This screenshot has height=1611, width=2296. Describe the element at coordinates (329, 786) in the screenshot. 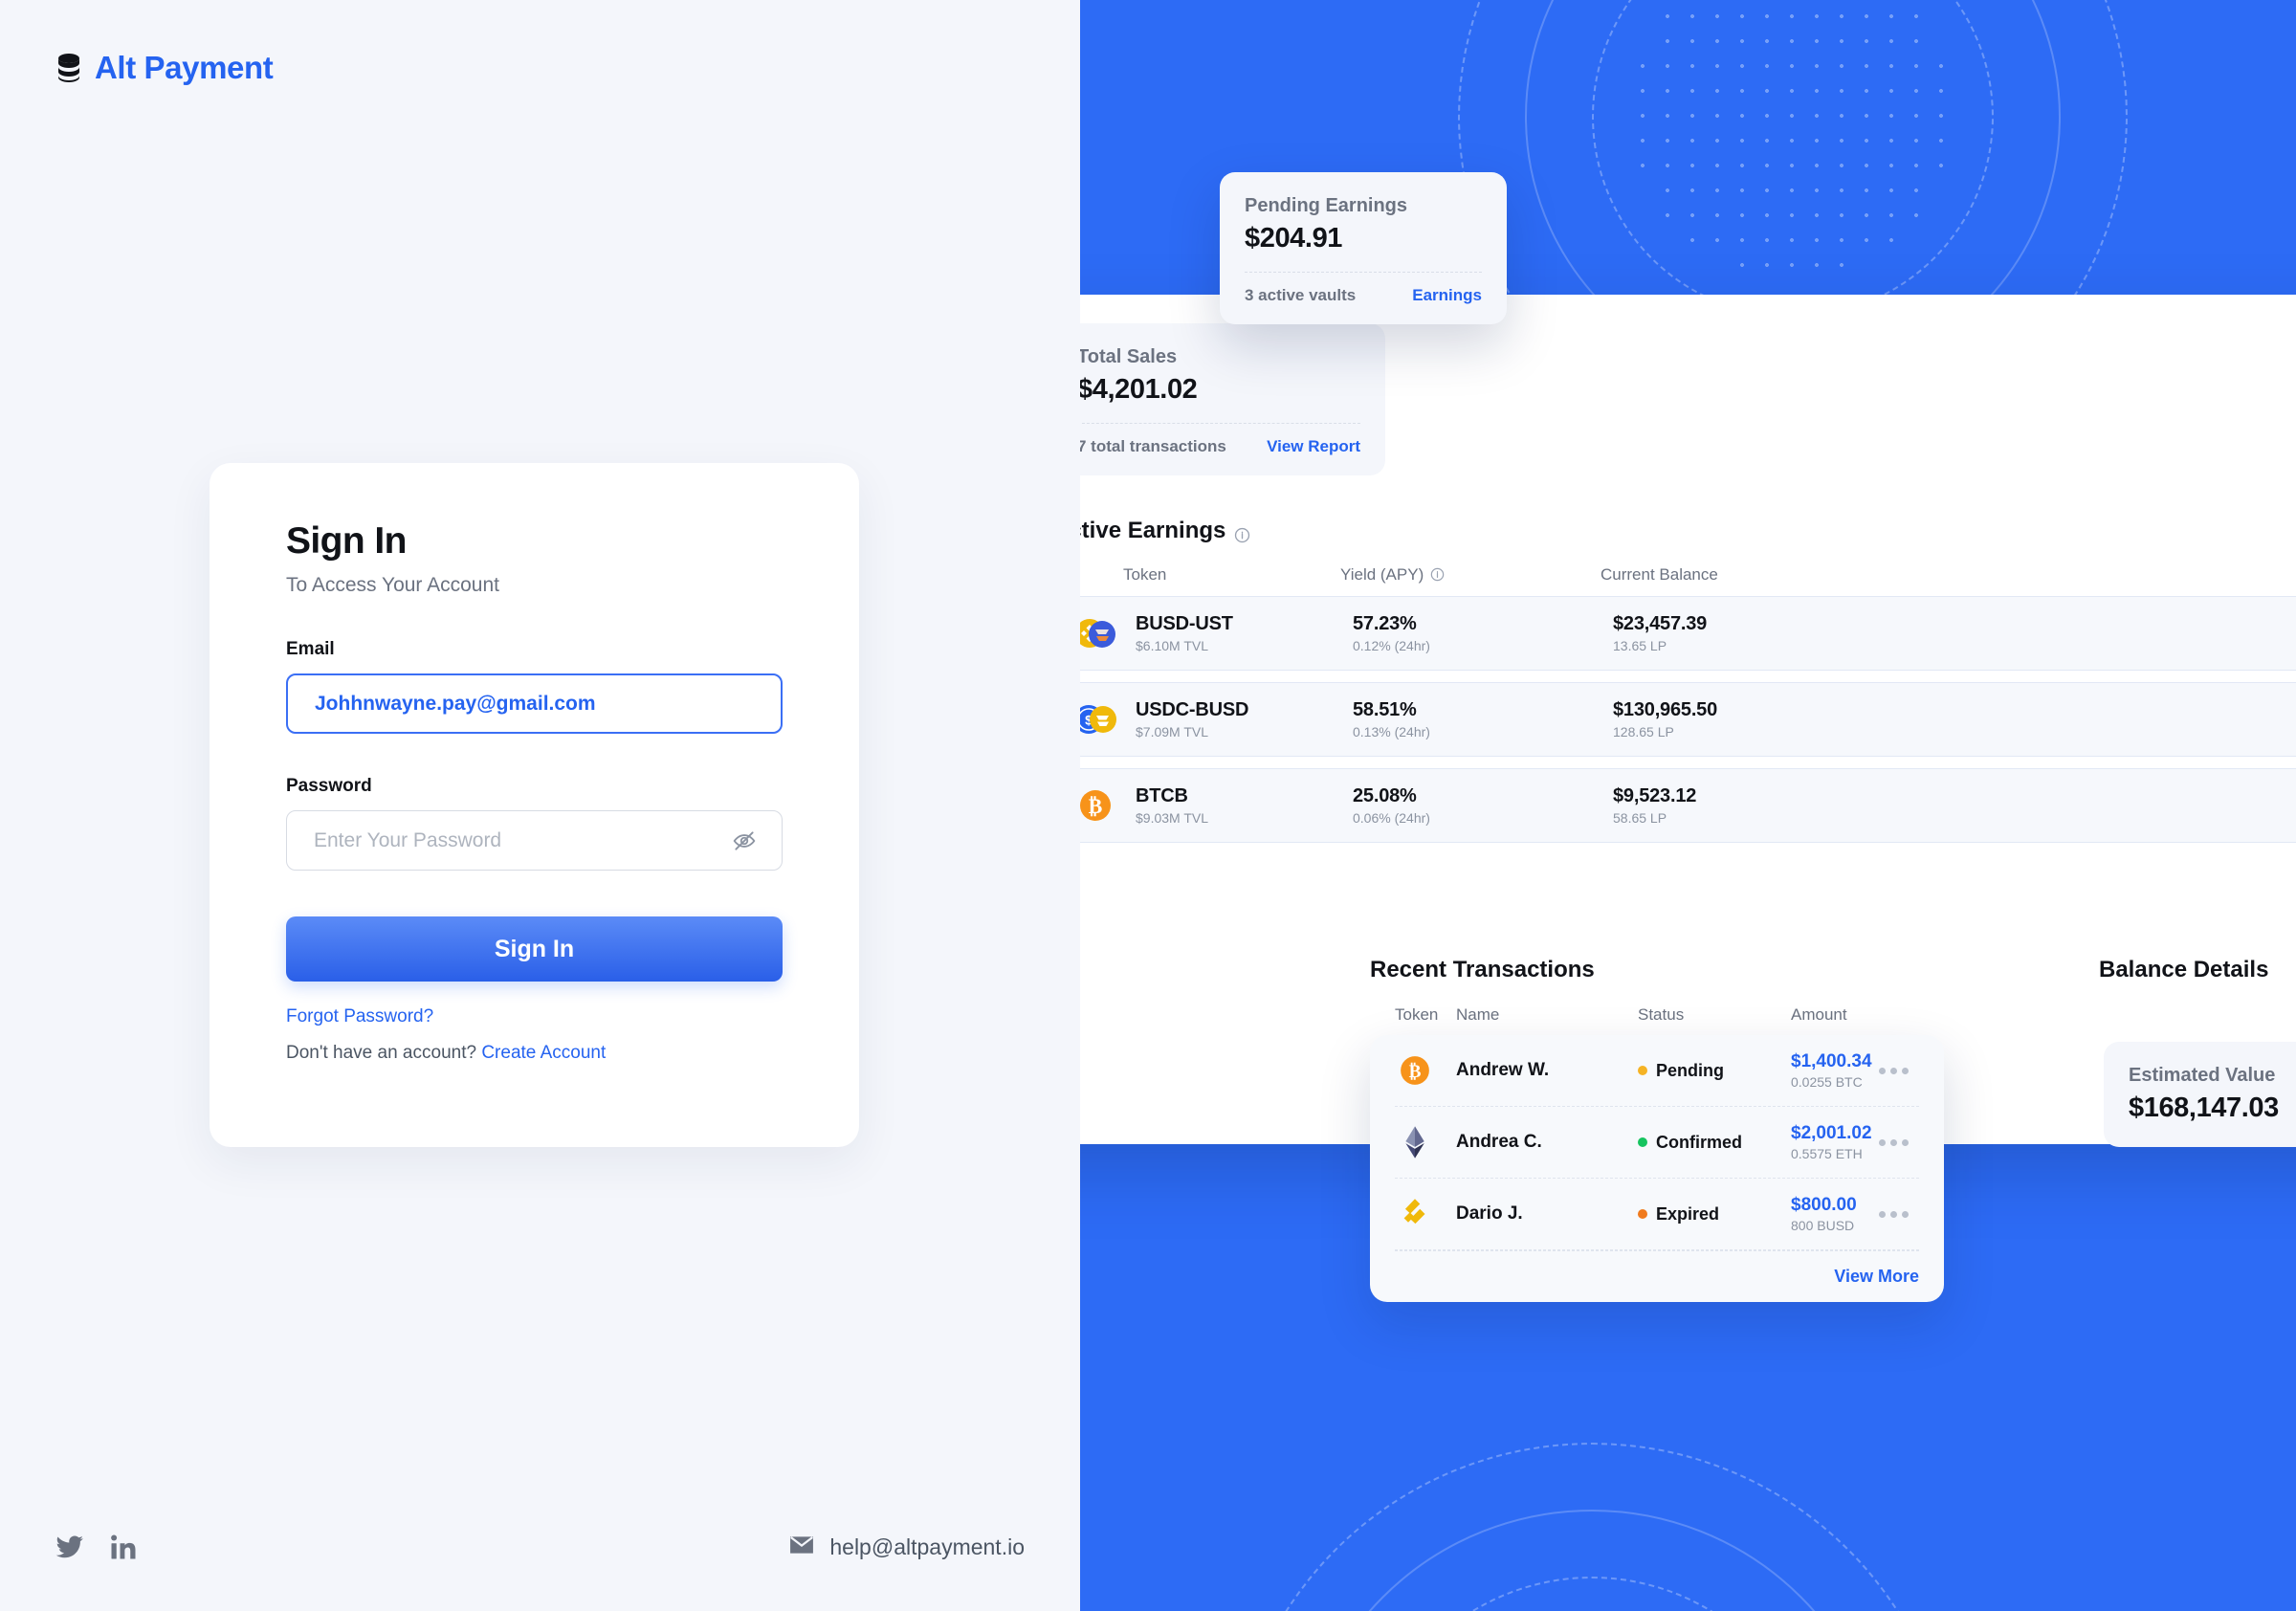

I see `password-label: Password` at that location.